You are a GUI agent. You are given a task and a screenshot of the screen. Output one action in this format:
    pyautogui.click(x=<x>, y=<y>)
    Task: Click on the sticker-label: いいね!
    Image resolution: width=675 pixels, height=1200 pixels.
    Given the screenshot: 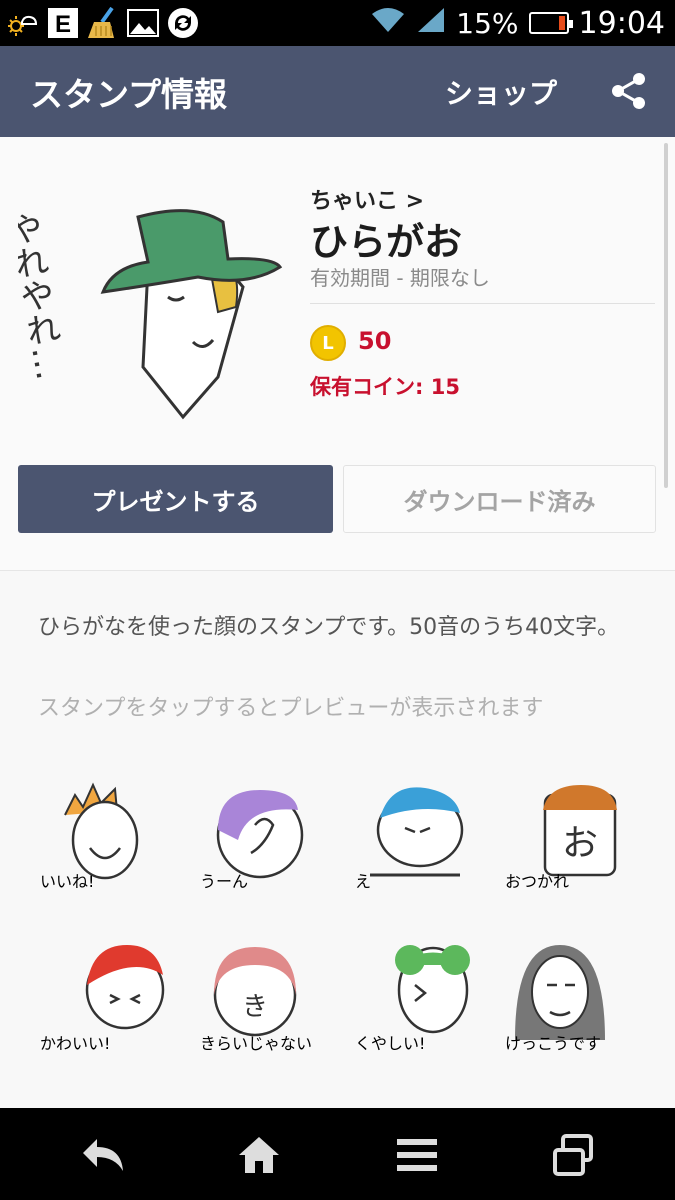 What is the action you would take?
    pyautogui.click(x=67, y=881)
    